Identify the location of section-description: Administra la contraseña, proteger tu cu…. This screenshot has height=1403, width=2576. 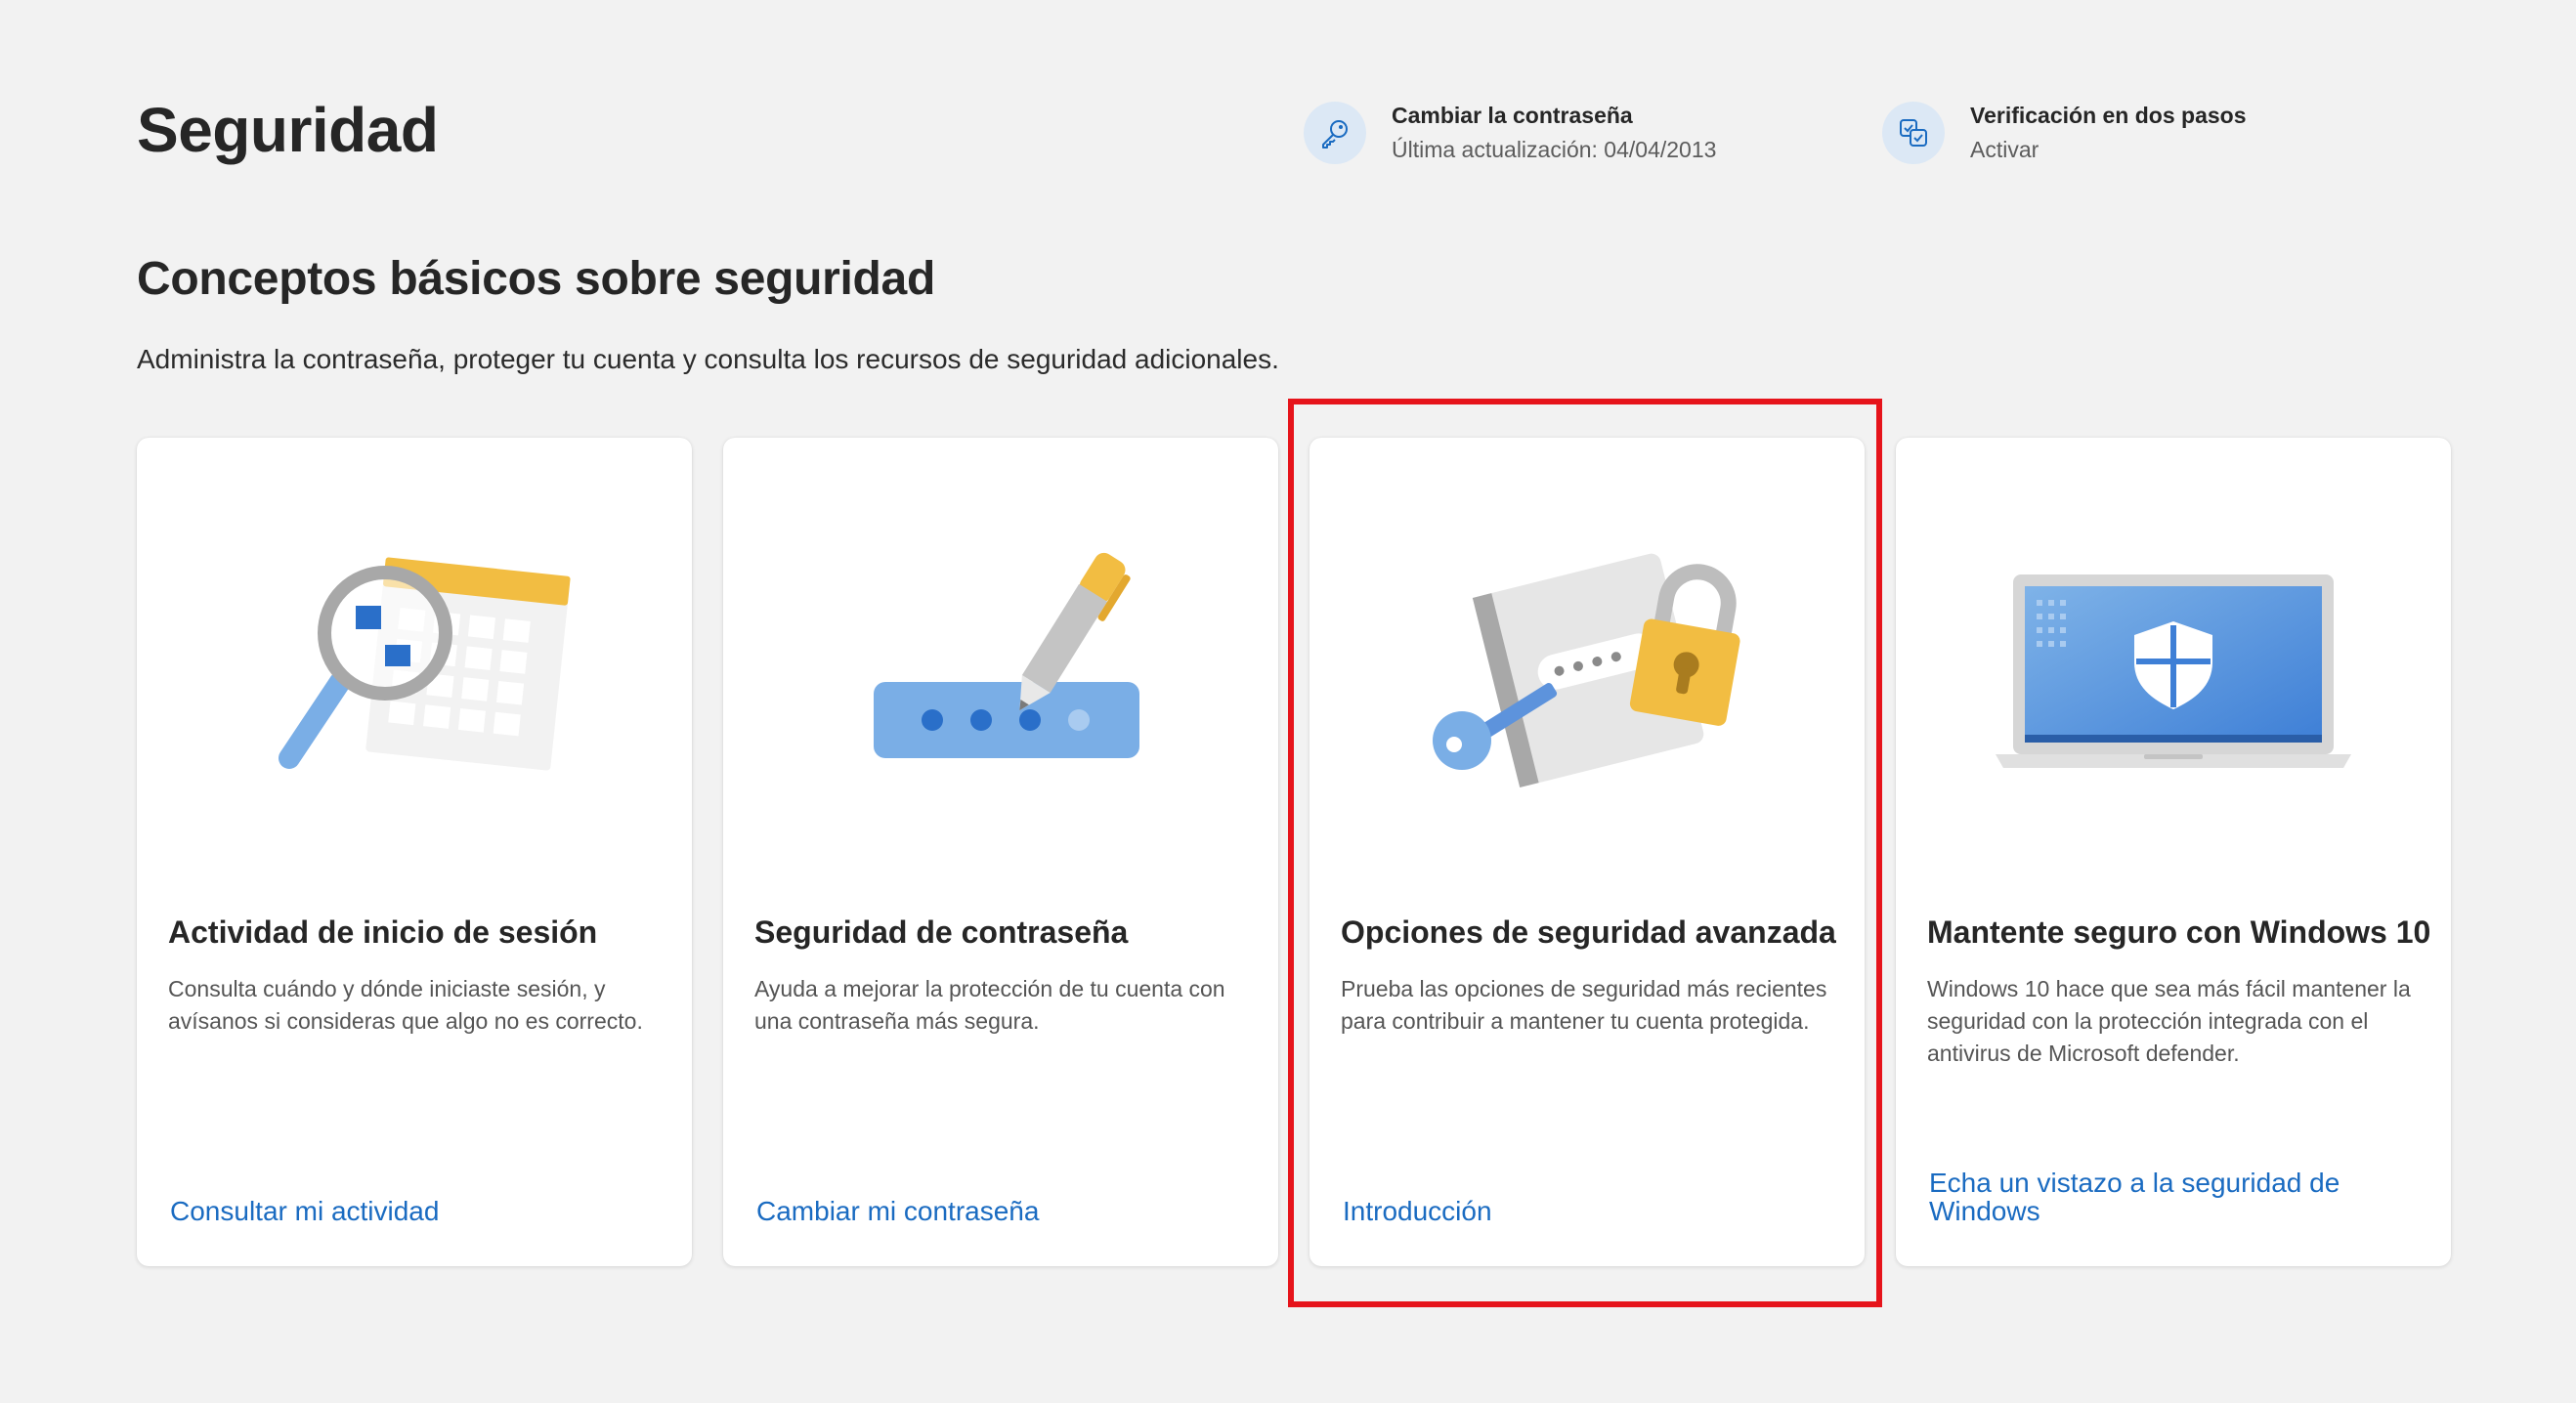
(708, 359).